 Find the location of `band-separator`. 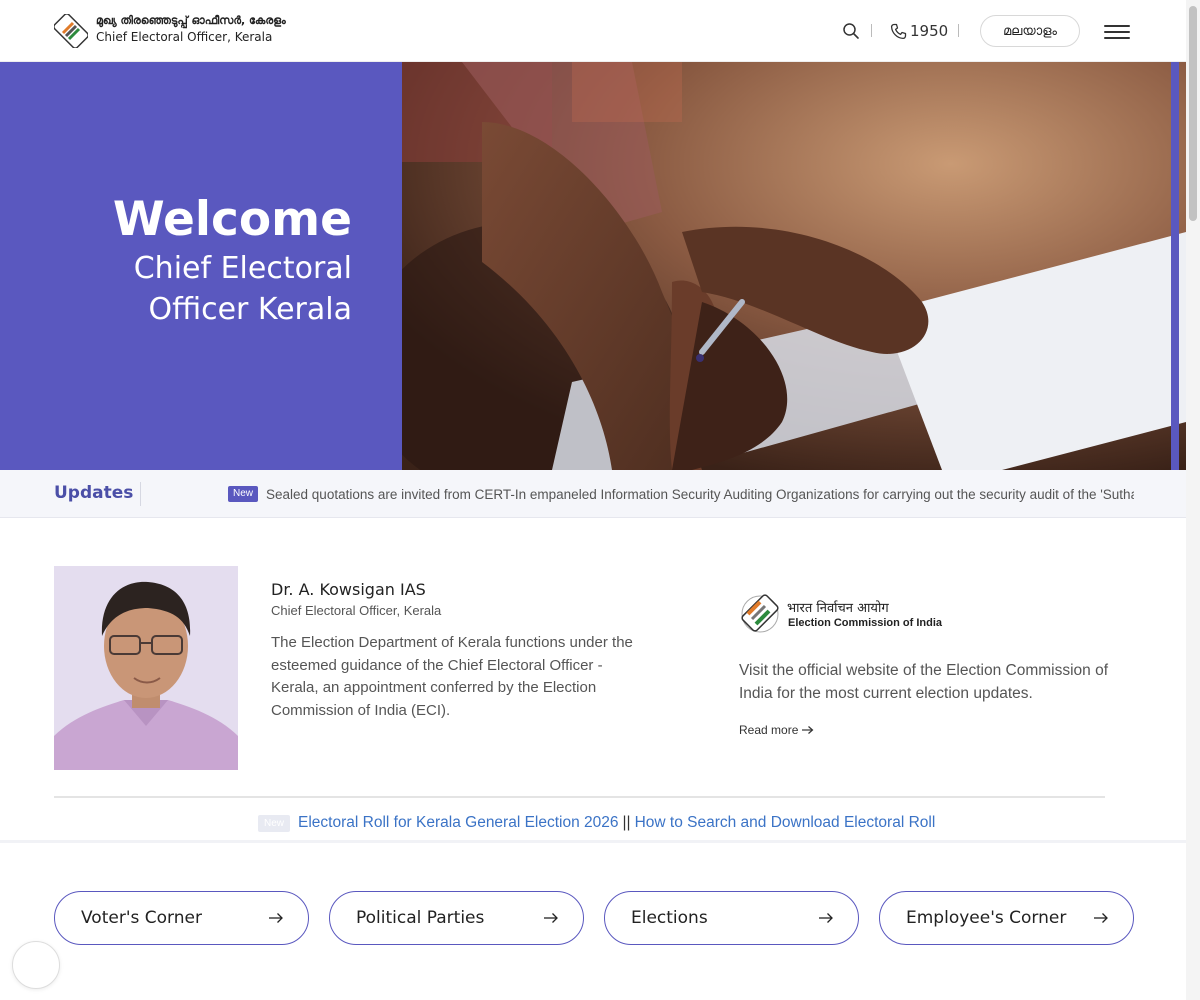

band-separator is located at coordinates (593, 841).